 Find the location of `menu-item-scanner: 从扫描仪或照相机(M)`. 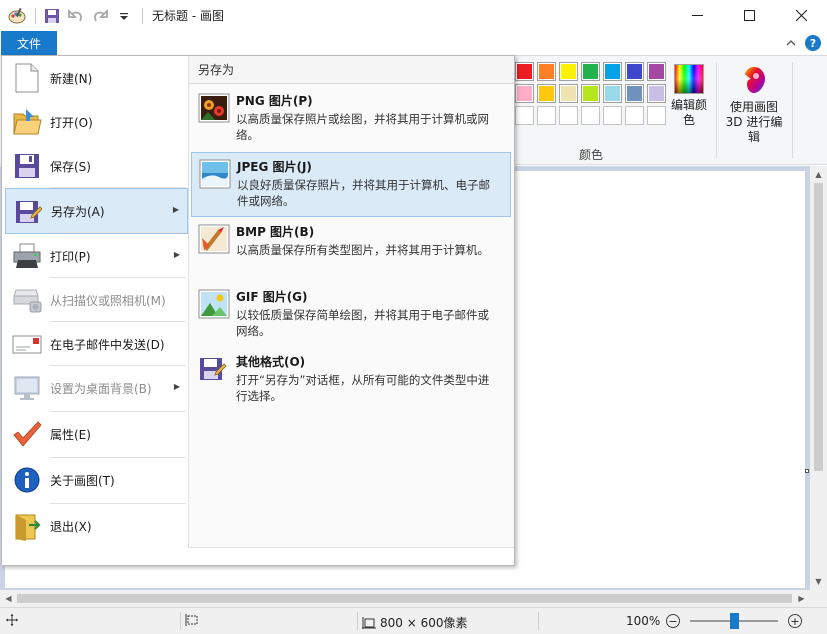

menu-item-scanner: 从扫描仪或照相机(M) is located at coordinates (96, 300).